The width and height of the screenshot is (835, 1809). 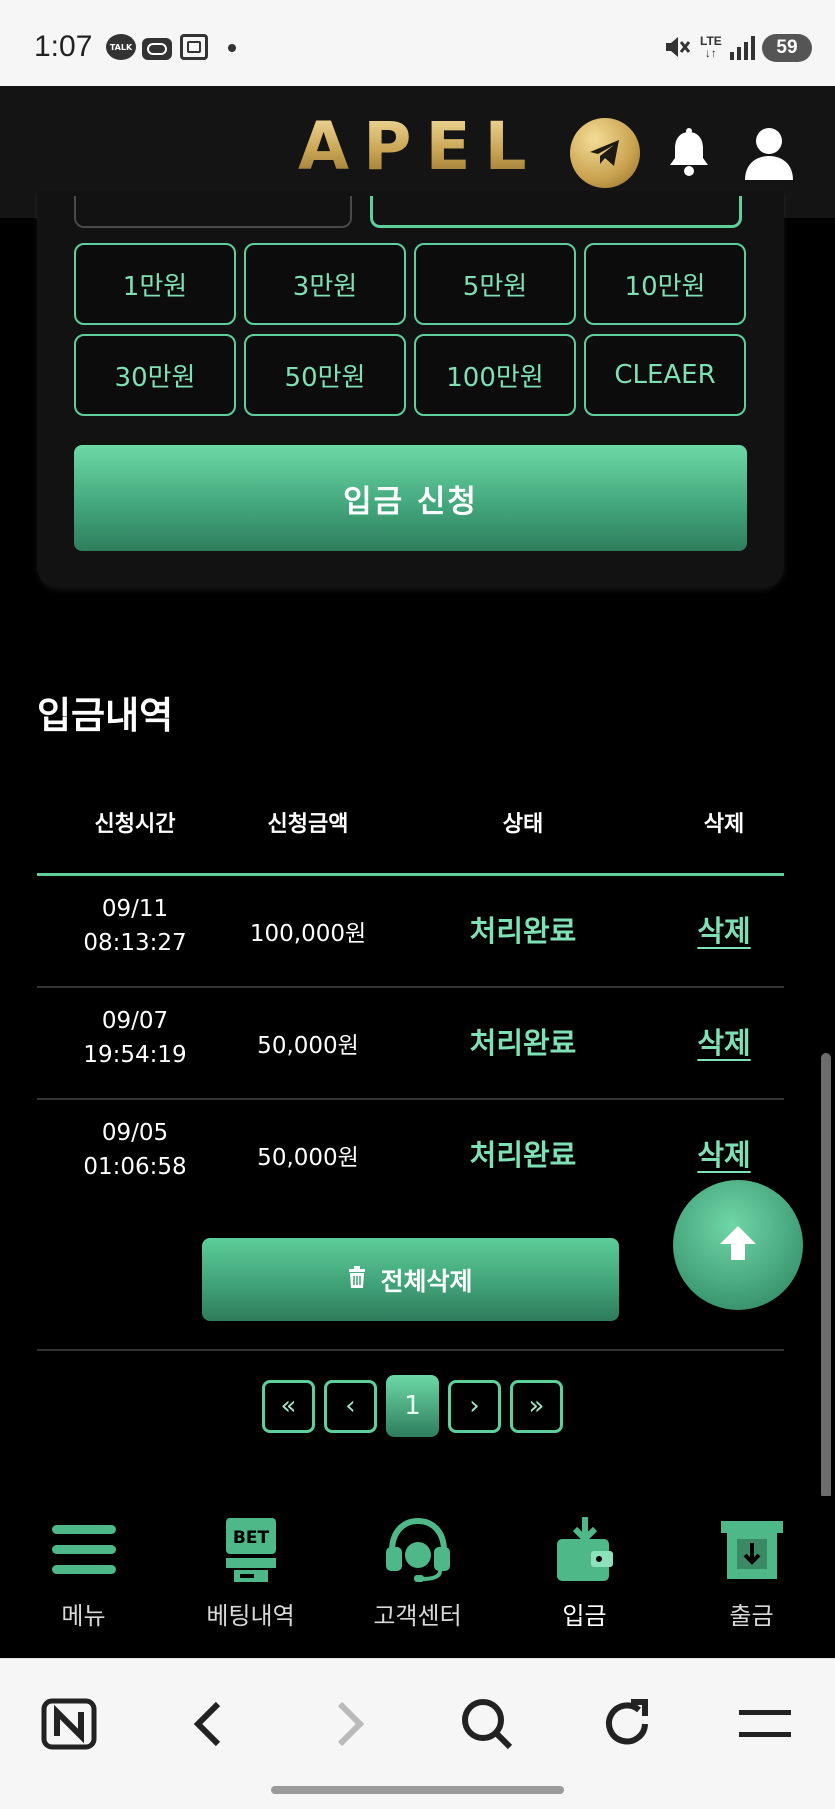 I want to click on last-page-button: », so click(x=536, y=1406).